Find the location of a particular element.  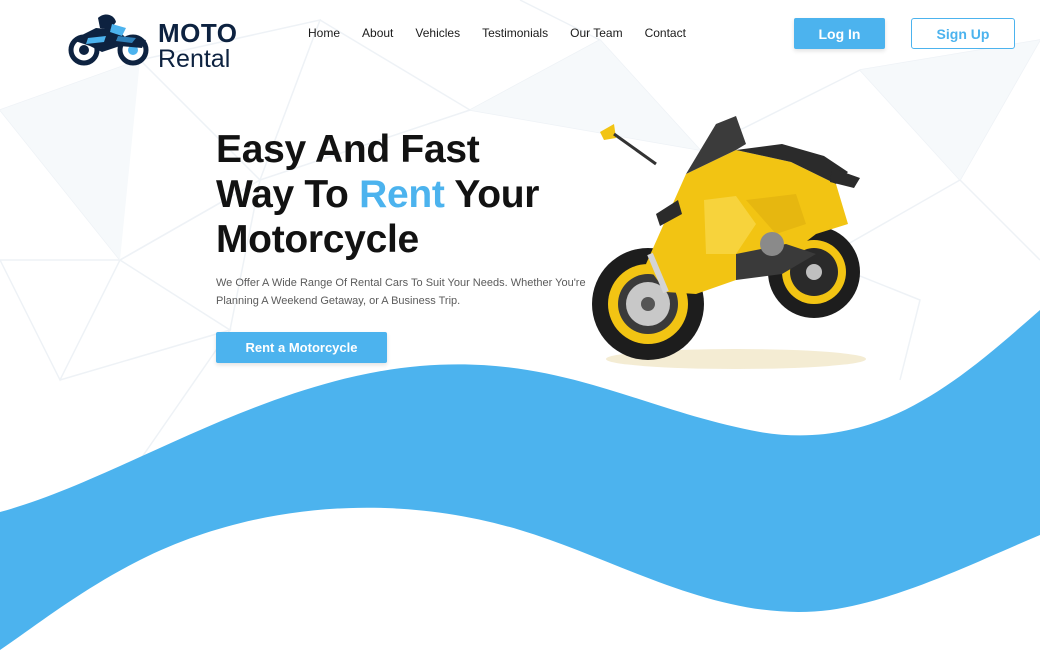

nav-item-contact: Contact is located at coordinates (665, 33).